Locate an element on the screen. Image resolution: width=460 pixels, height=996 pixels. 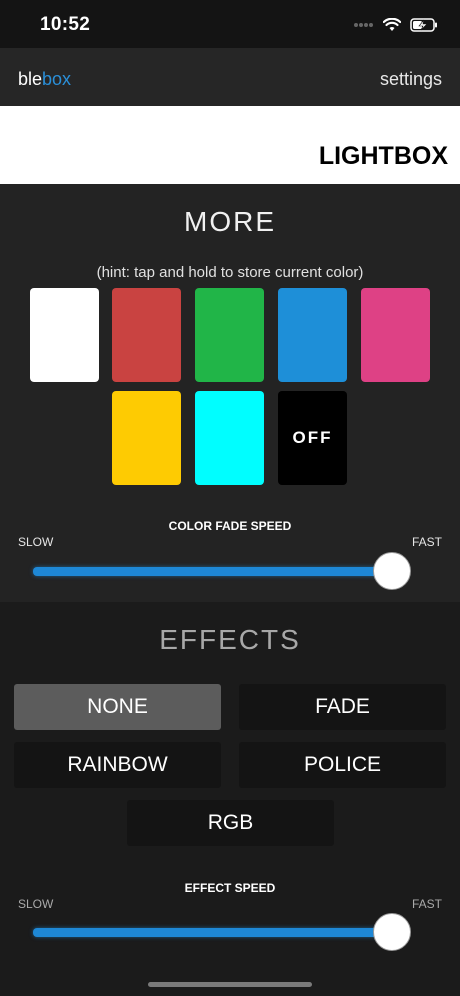
nav-bar: blebox settings is located at coordinates (230, 77).